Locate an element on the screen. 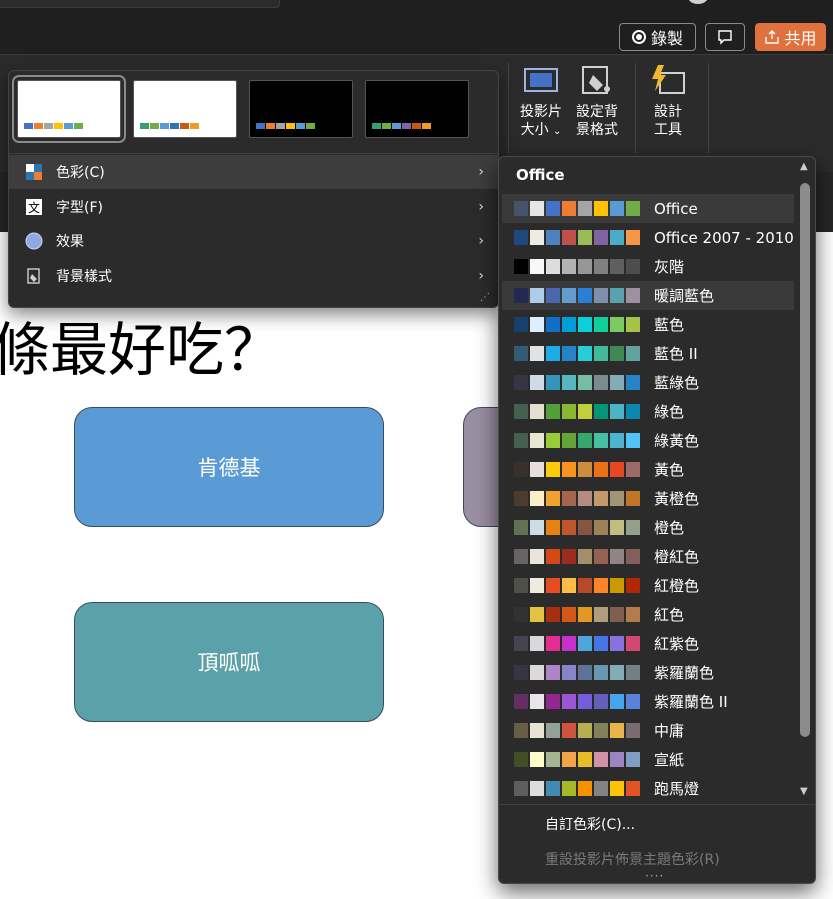  color-scheme-item: 灰階 is located at coordinates (648, 266).